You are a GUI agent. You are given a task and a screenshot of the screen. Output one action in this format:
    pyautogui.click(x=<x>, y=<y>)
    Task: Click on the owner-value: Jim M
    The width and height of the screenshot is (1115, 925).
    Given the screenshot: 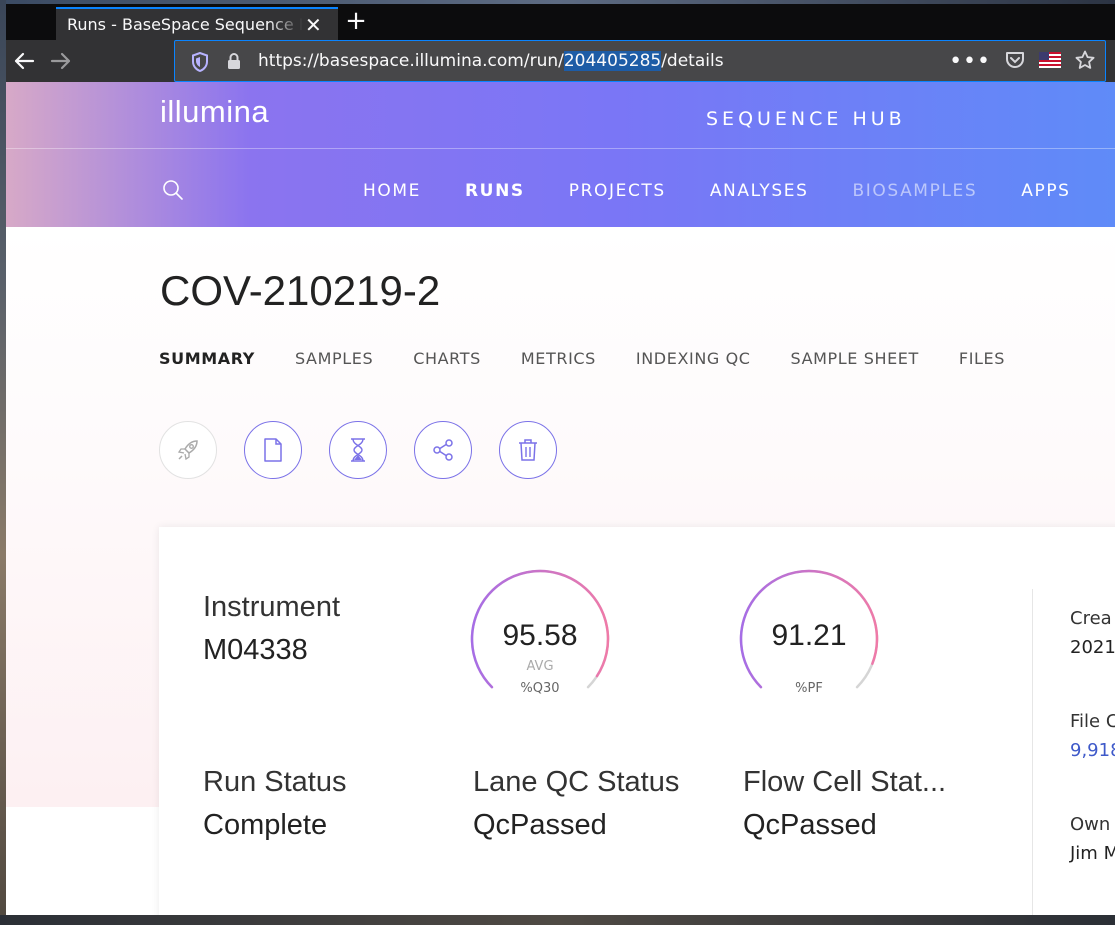 What is the action you would take?
    pyautogui.click(x=1092, y=853)
    